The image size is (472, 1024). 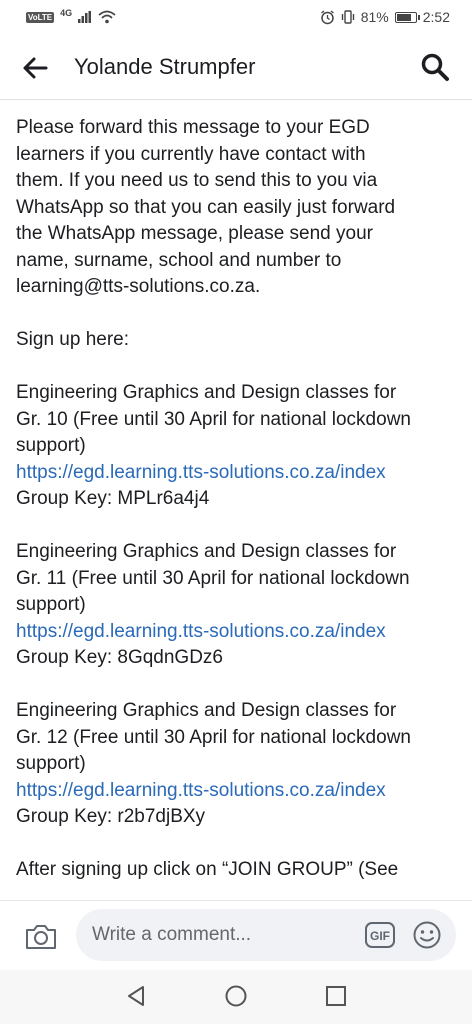 What do you see at coordinates (107, 17) in the screenshot?
I see `wifi-icon` at bounding box center [107, 17].